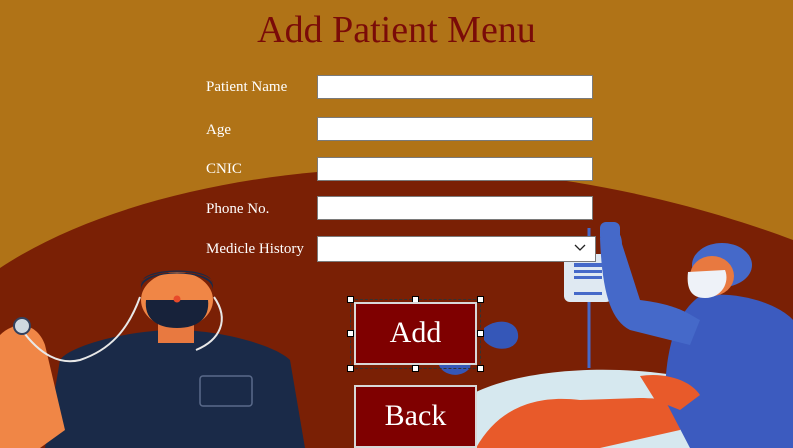 The height and width of the screenshot is (448, 793). I want to click on add-button: Add, so click(415, 333).